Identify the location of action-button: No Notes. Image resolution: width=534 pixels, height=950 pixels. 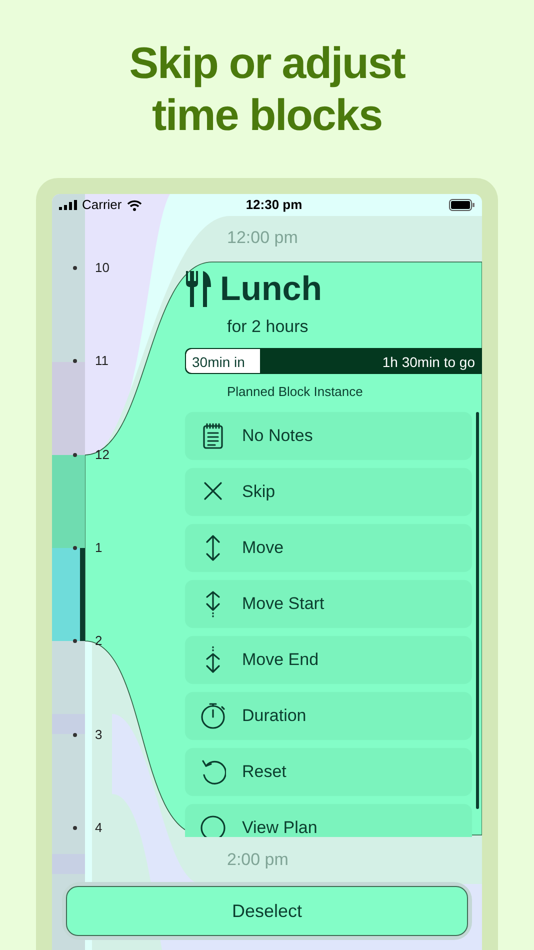
(328, 436).